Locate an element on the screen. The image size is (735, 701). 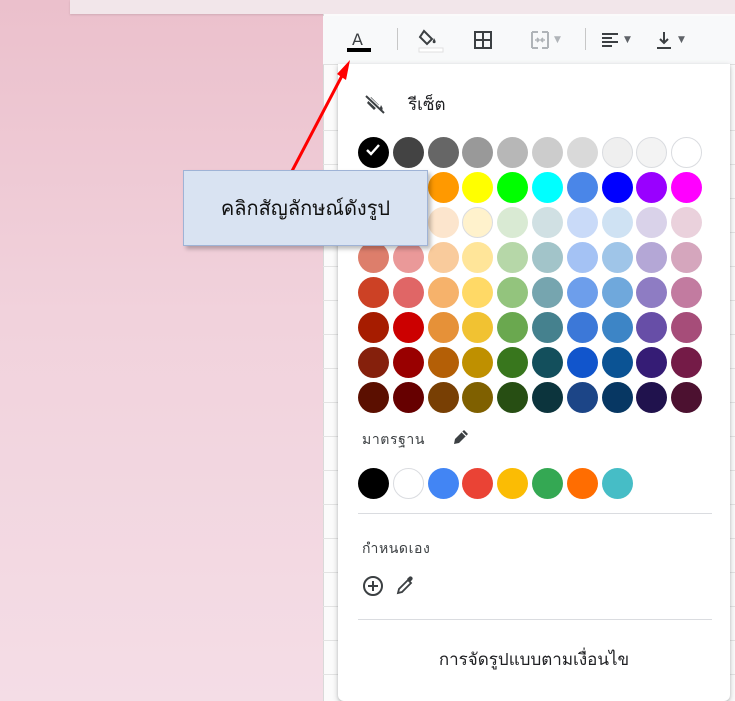
callout-text: คลิกสัญลักษณ์ดังรูป is located at coordinates (305, 208).